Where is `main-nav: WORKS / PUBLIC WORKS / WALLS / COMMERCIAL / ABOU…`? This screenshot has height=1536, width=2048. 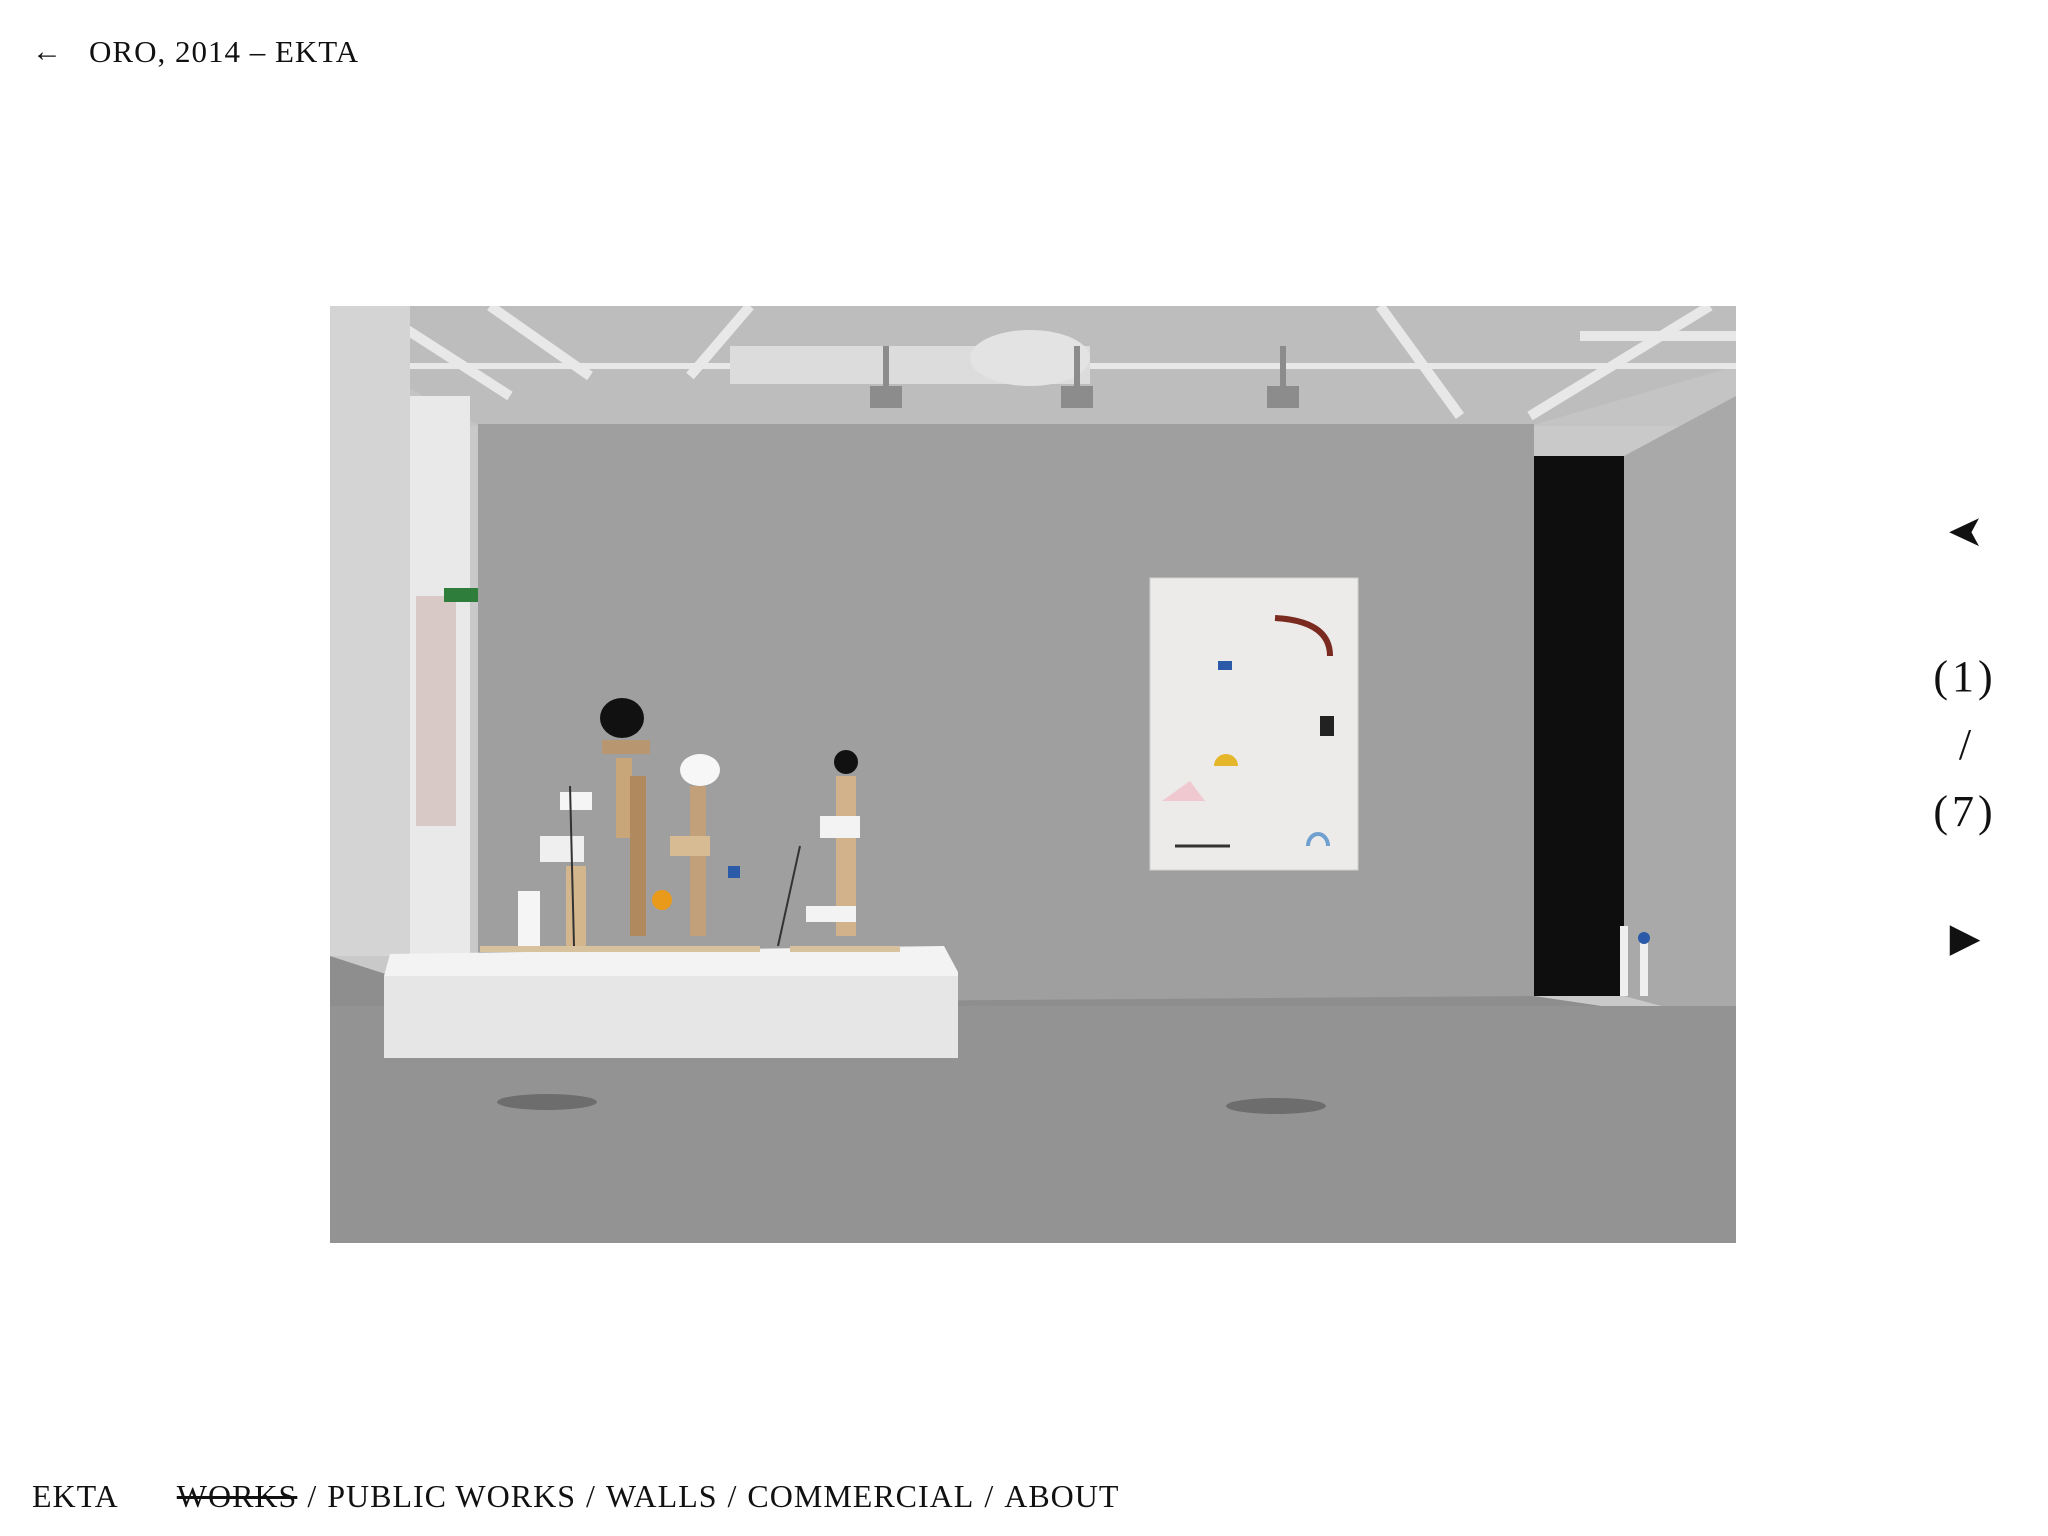 main-nav: WORKS / PUBLIC WORKS / WALLS / COMMERCIAL / ABOU… is located at coordinates (648, 1496).